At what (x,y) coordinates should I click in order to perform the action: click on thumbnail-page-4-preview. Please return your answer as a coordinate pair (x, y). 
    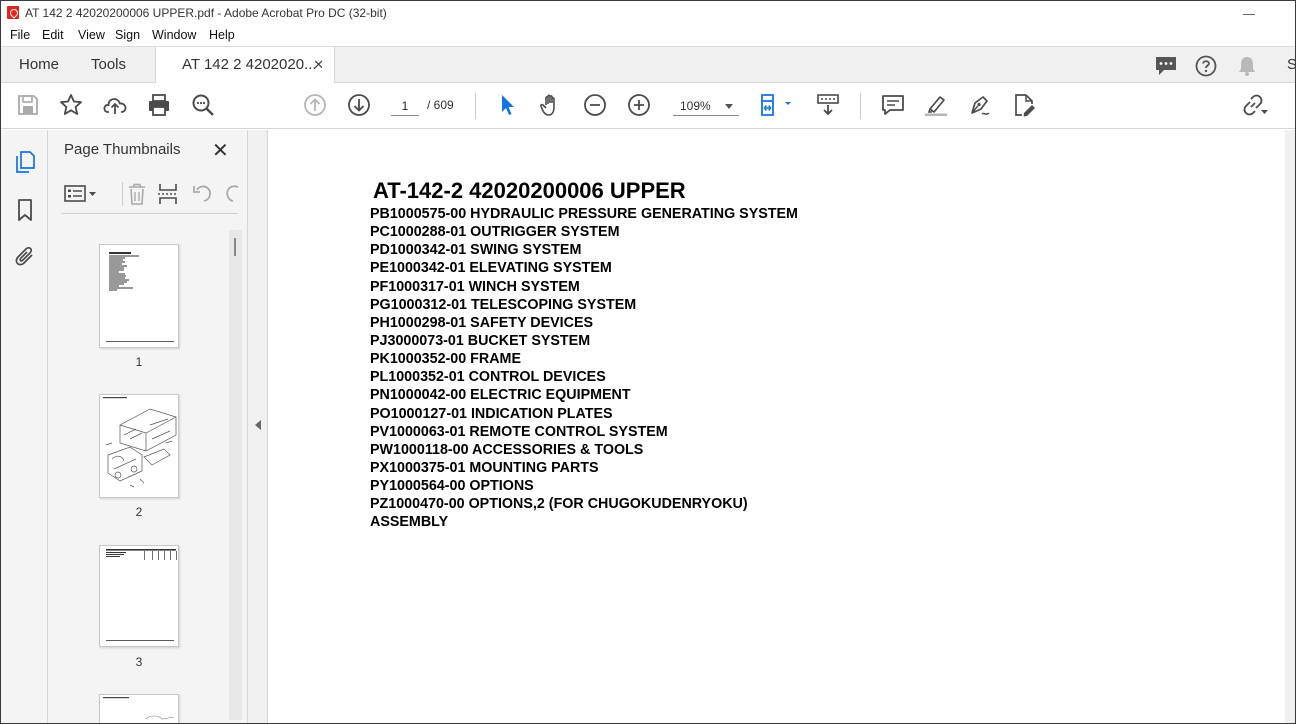
    Looking at the image, I should click on (139, 708).